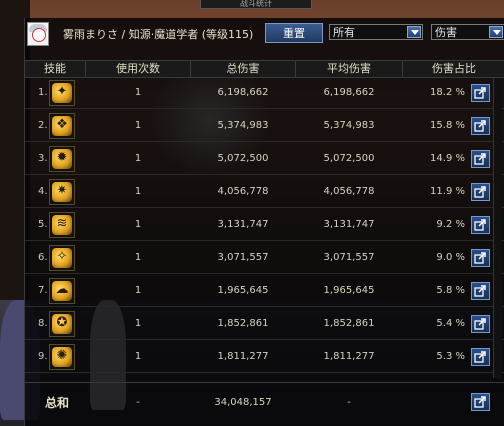  What do you see at coordinates (447, 92) in the screenshot?
I see `damage-share: 18.2 %` at bounding box center [447, 92].